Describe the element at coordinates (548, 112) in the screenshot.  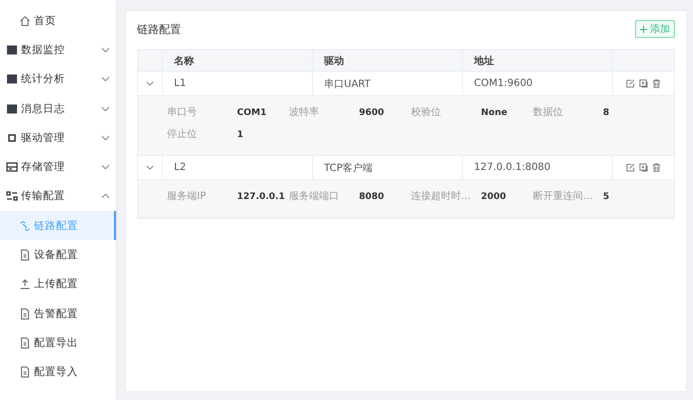
I see `detail-label: 数据位` at that location.